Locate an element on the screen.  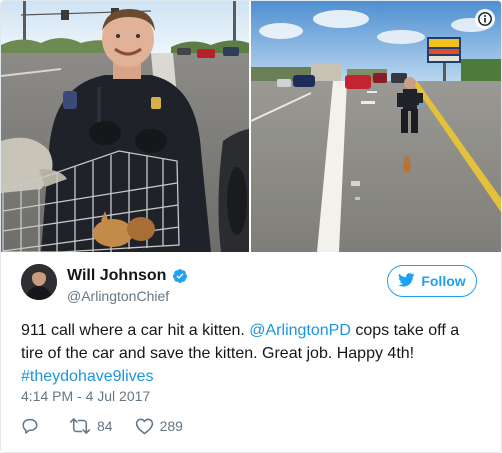
info-icon is located at coordinates (485, 19).